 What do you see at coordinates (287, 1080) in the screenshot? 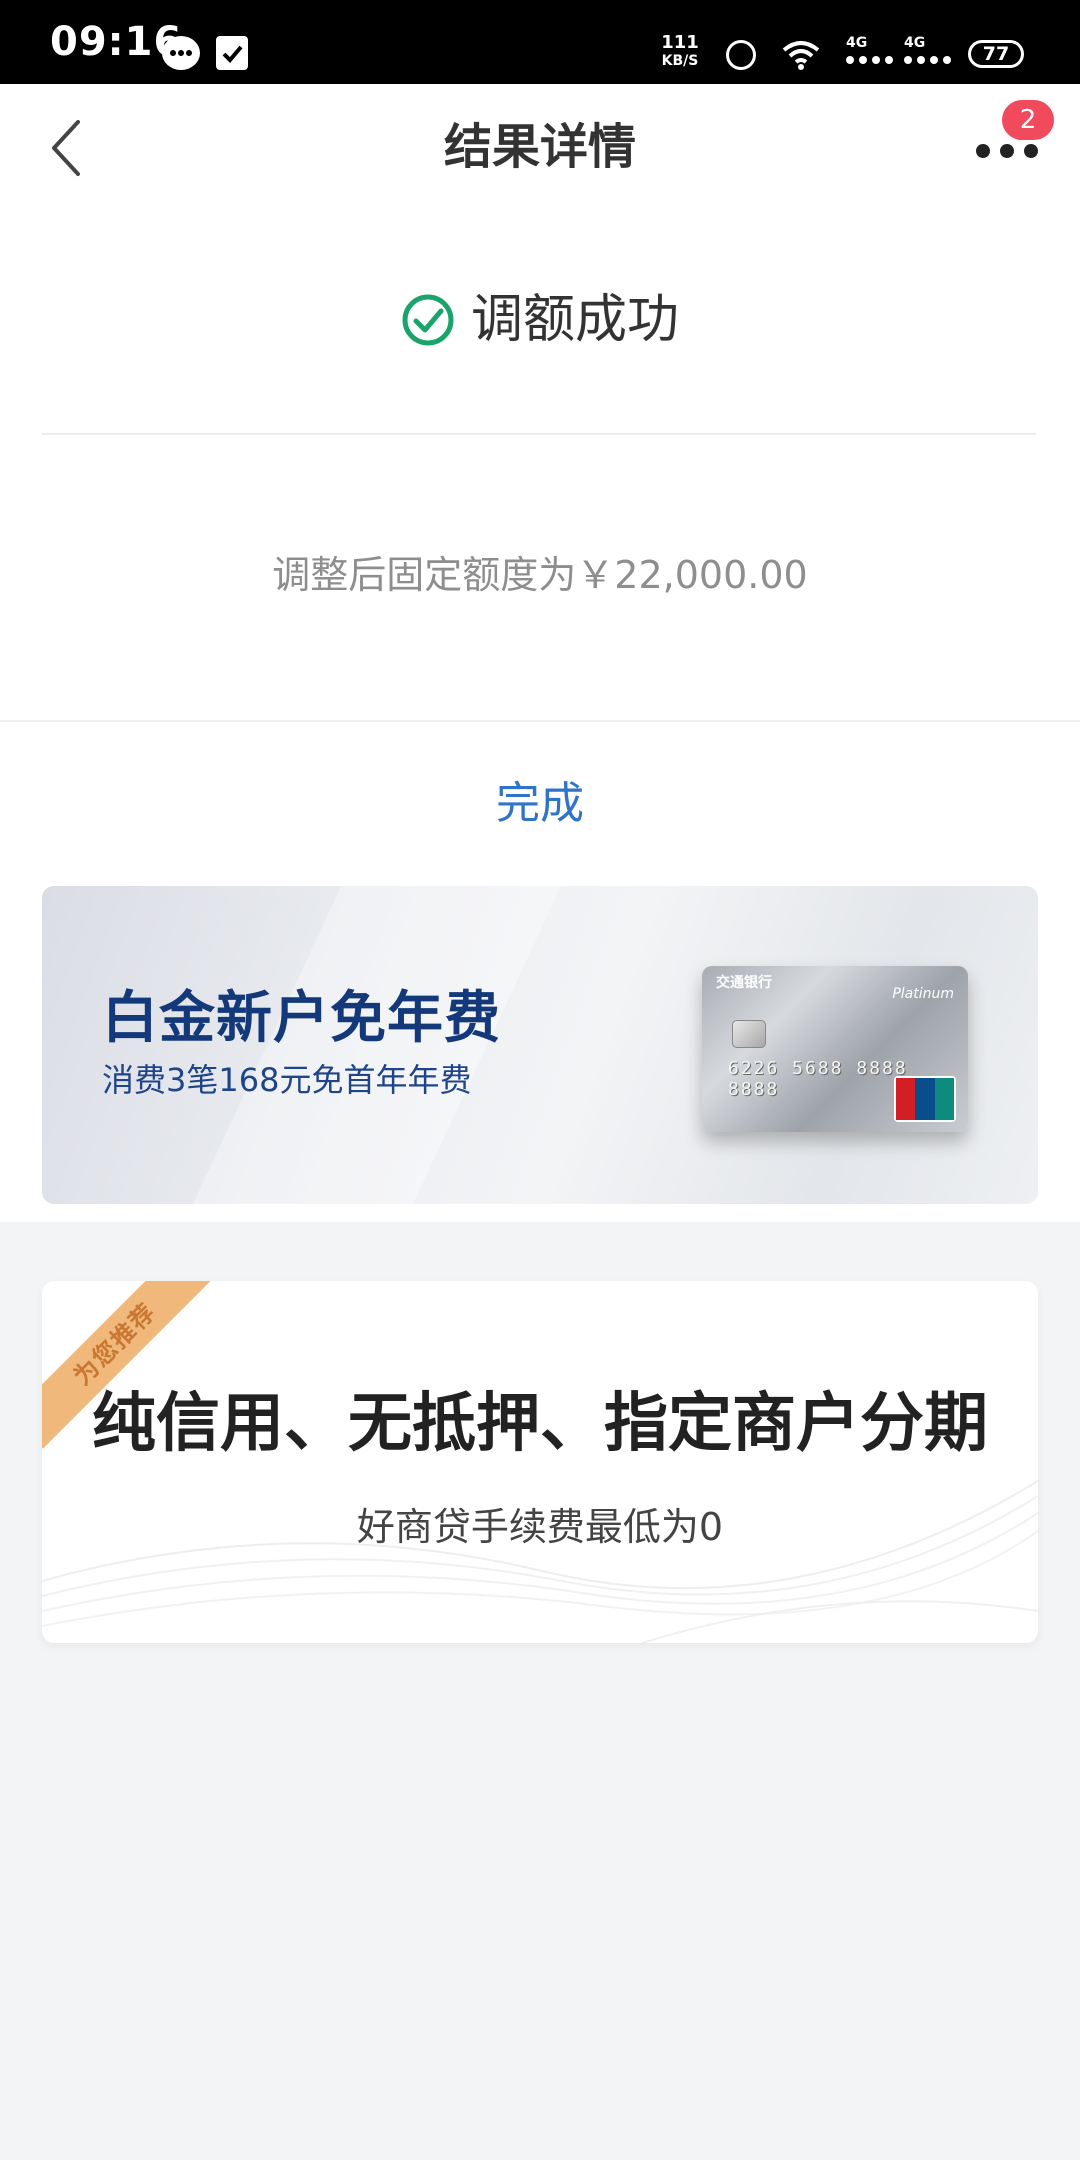
I see `banner-subtitle: 消费3笔168元免首年年费` at bounding box center [287, 1080].